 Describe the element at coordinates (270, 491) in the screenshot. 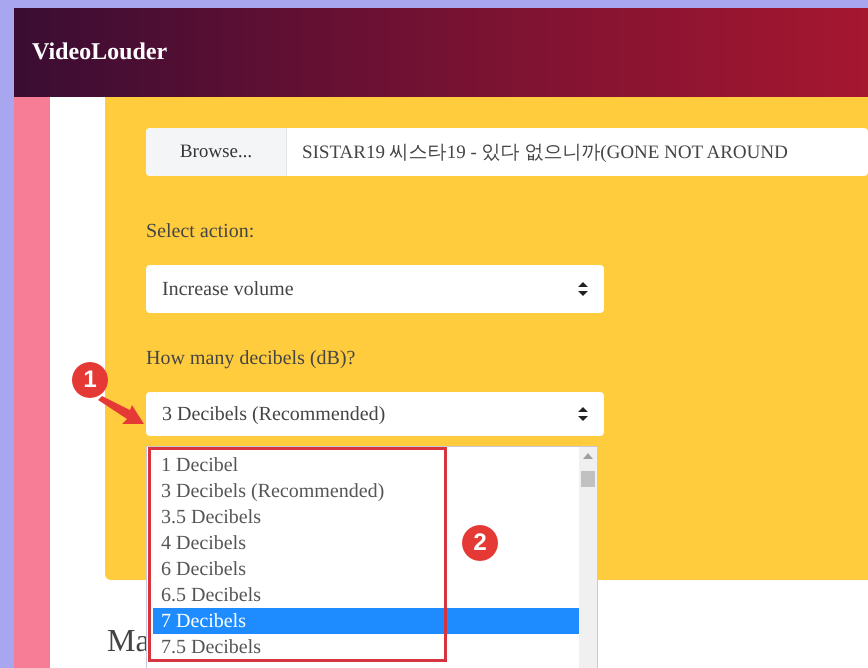

I see `dropdown-option: 3 Decibels (Recommended)` at that location.